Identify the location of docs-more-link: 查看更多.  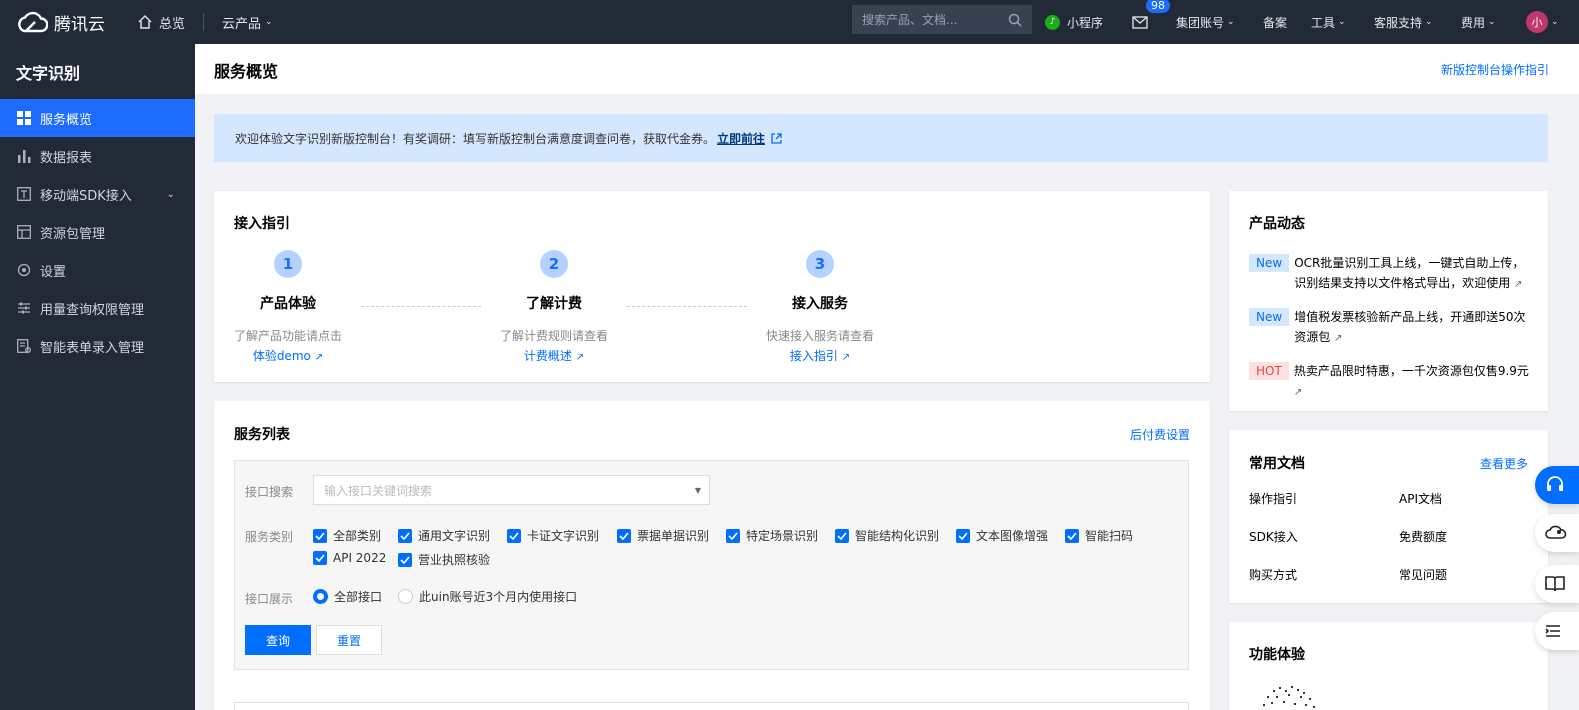
(1504, 463).